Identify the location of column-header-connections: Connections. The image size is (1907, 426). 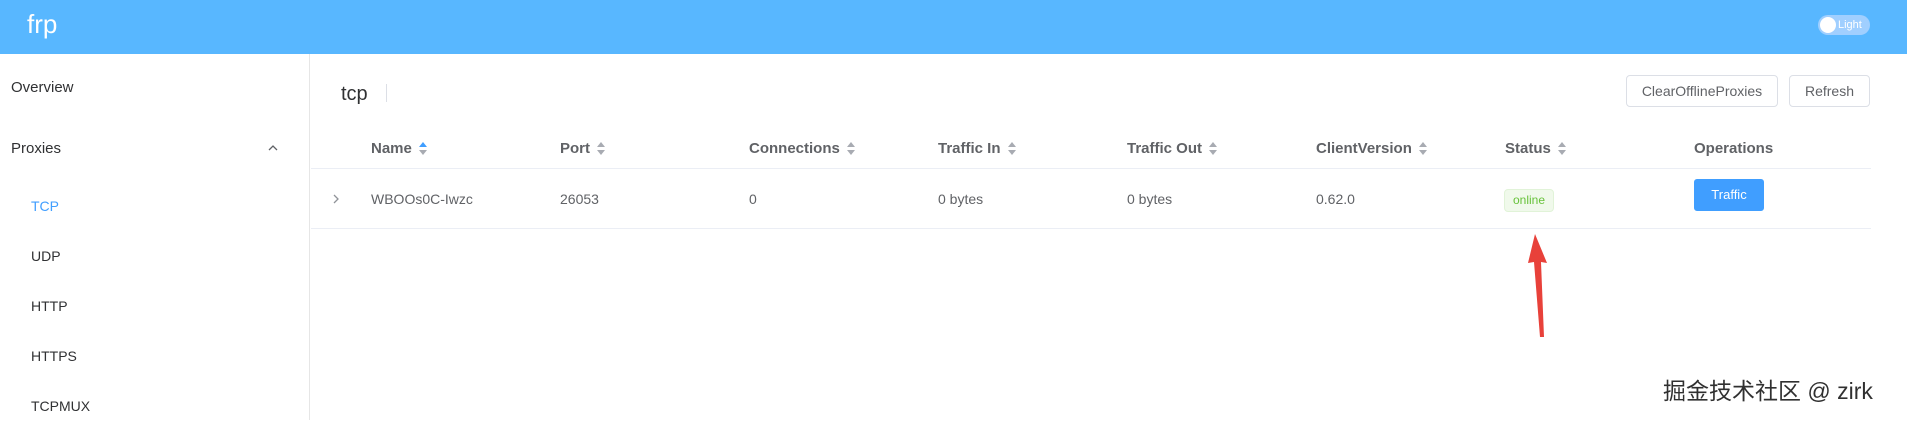
(802, 149).